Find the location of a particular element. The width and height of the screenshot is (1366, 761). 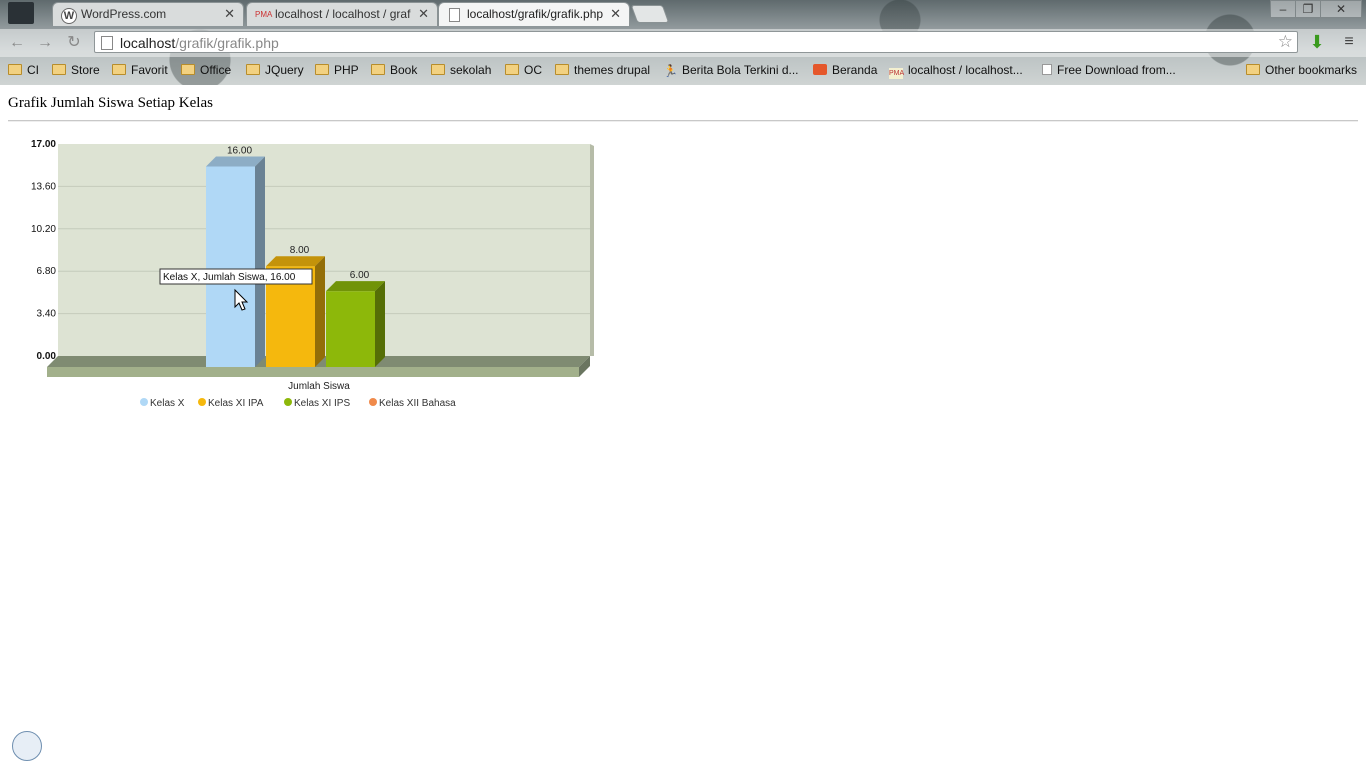

legend-label: Kelas XII Bahasa is located at coordinates (417, 403).